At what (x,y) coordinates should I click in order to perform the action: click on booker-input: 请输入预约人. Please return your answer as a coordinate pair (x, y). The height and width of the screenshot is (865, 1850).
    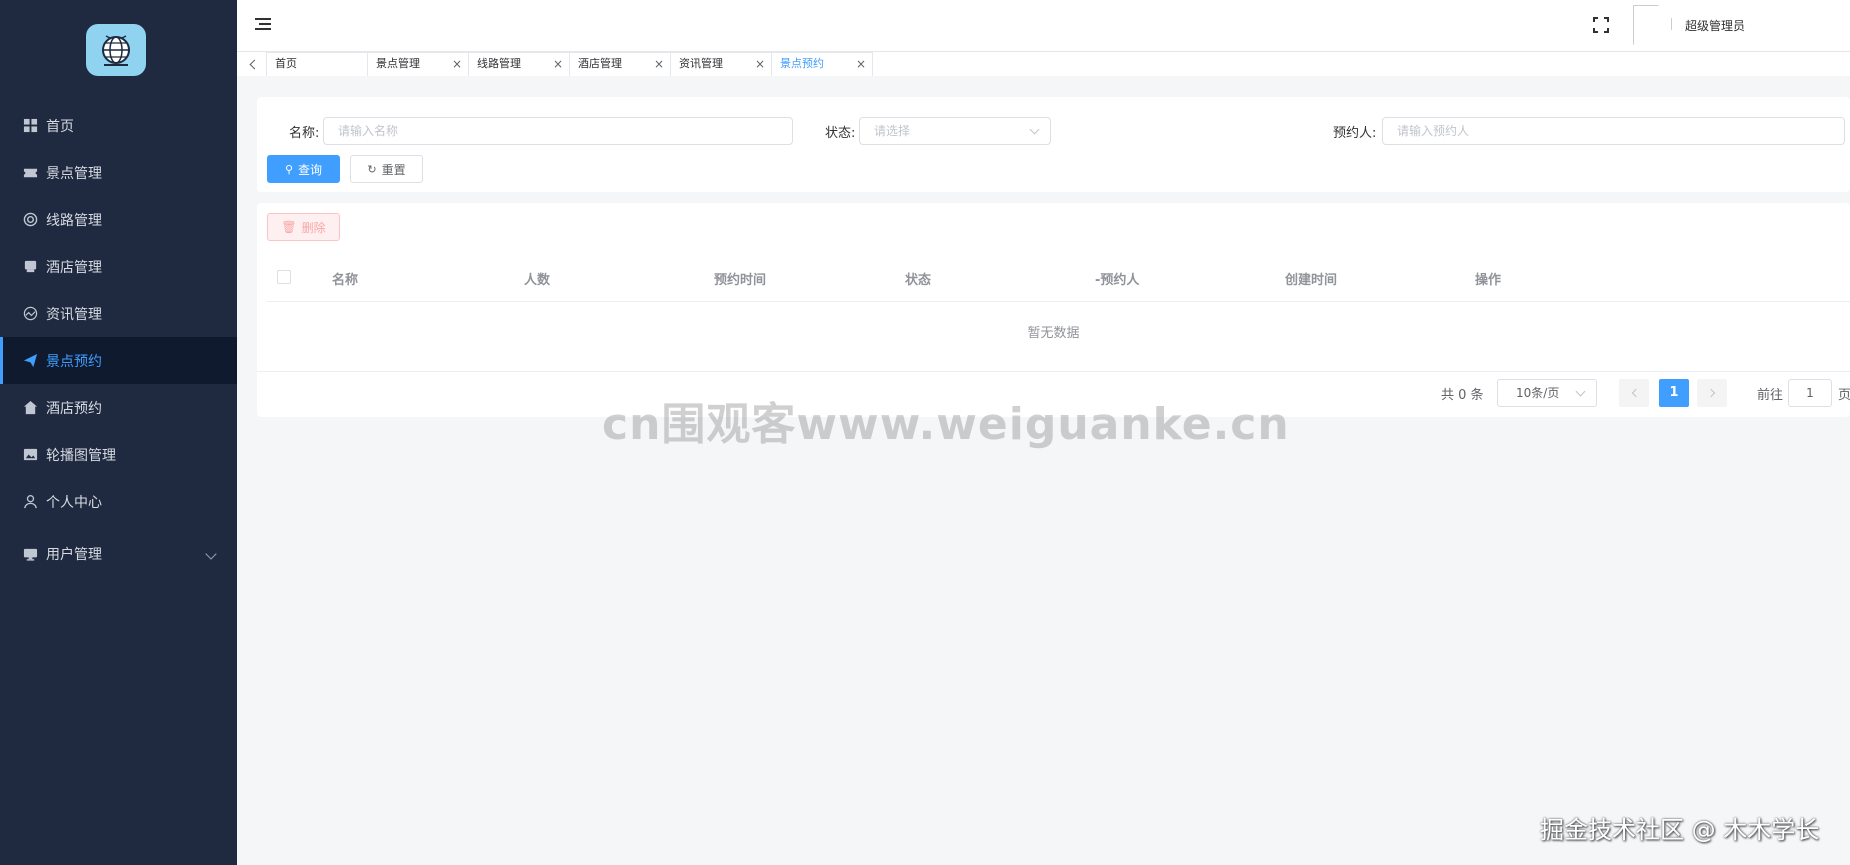
    Looking at the image, I should click on (1613, 131).